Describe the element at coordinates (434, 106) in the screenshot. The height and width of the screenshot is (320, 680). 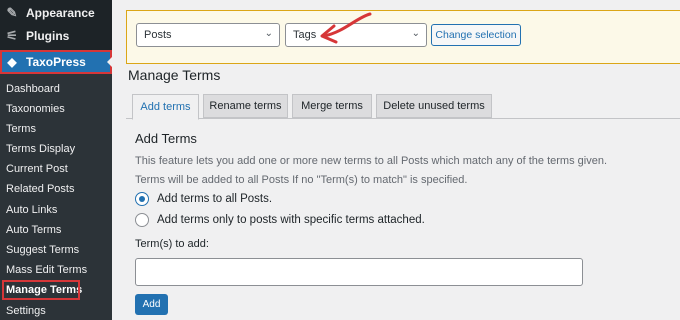
I see `tab-delete-unused-terms: Delete unused terms` at that location.